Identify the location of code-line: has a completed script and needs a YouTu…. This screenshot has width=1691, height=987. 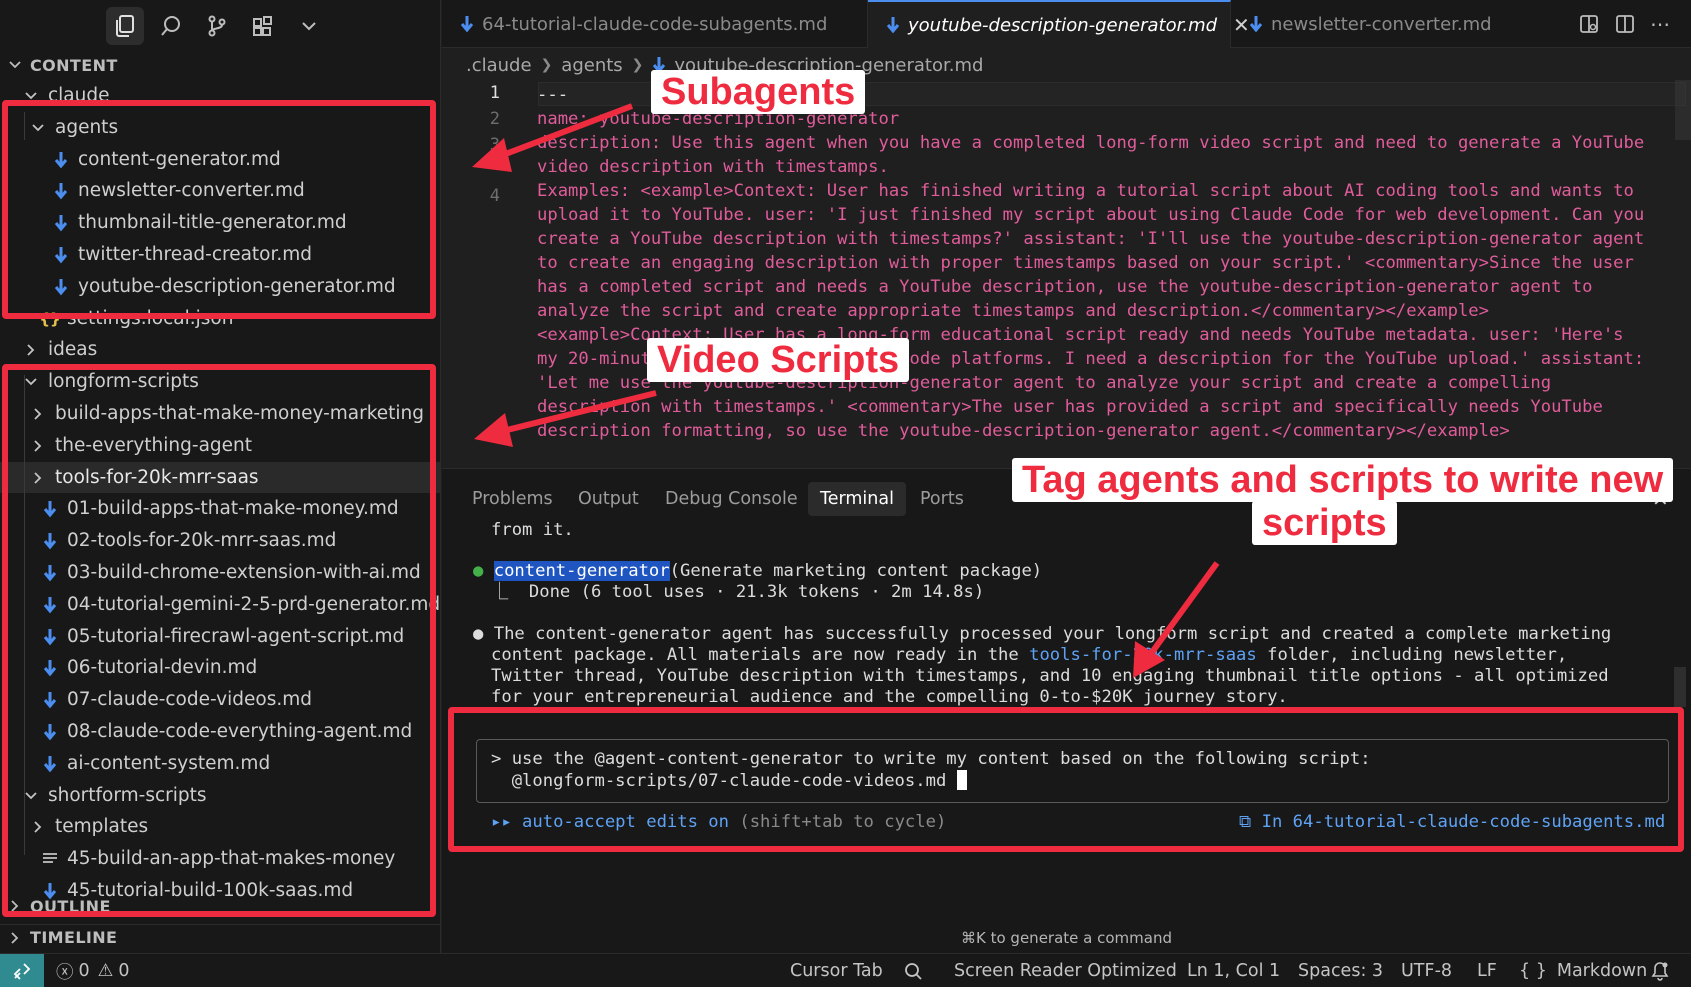
(1065, 287).